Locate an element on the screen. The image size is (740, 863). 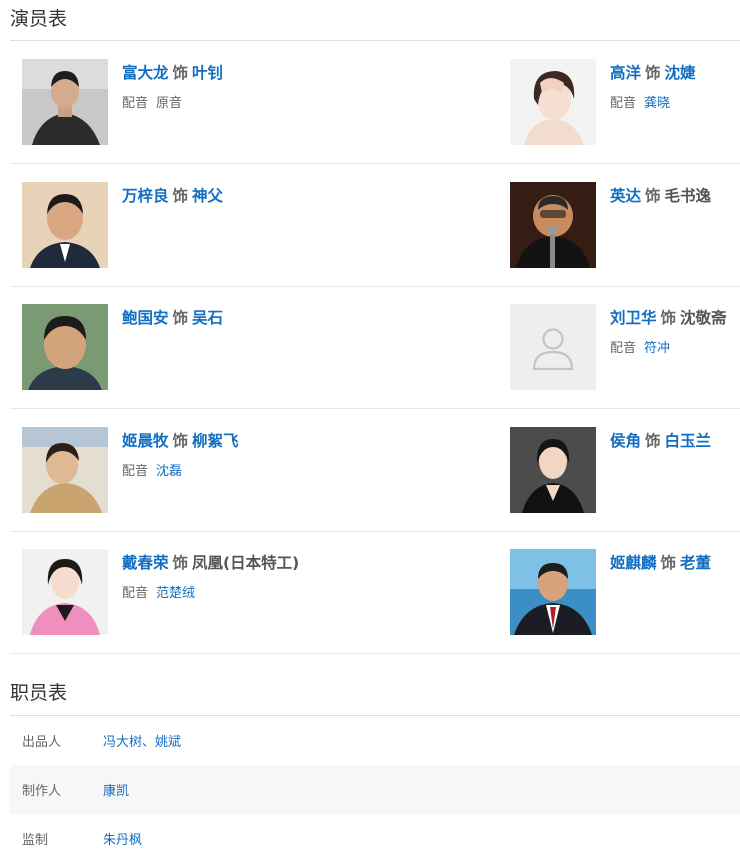
actor-link: 高洋 is located at coordinates (625, 73).